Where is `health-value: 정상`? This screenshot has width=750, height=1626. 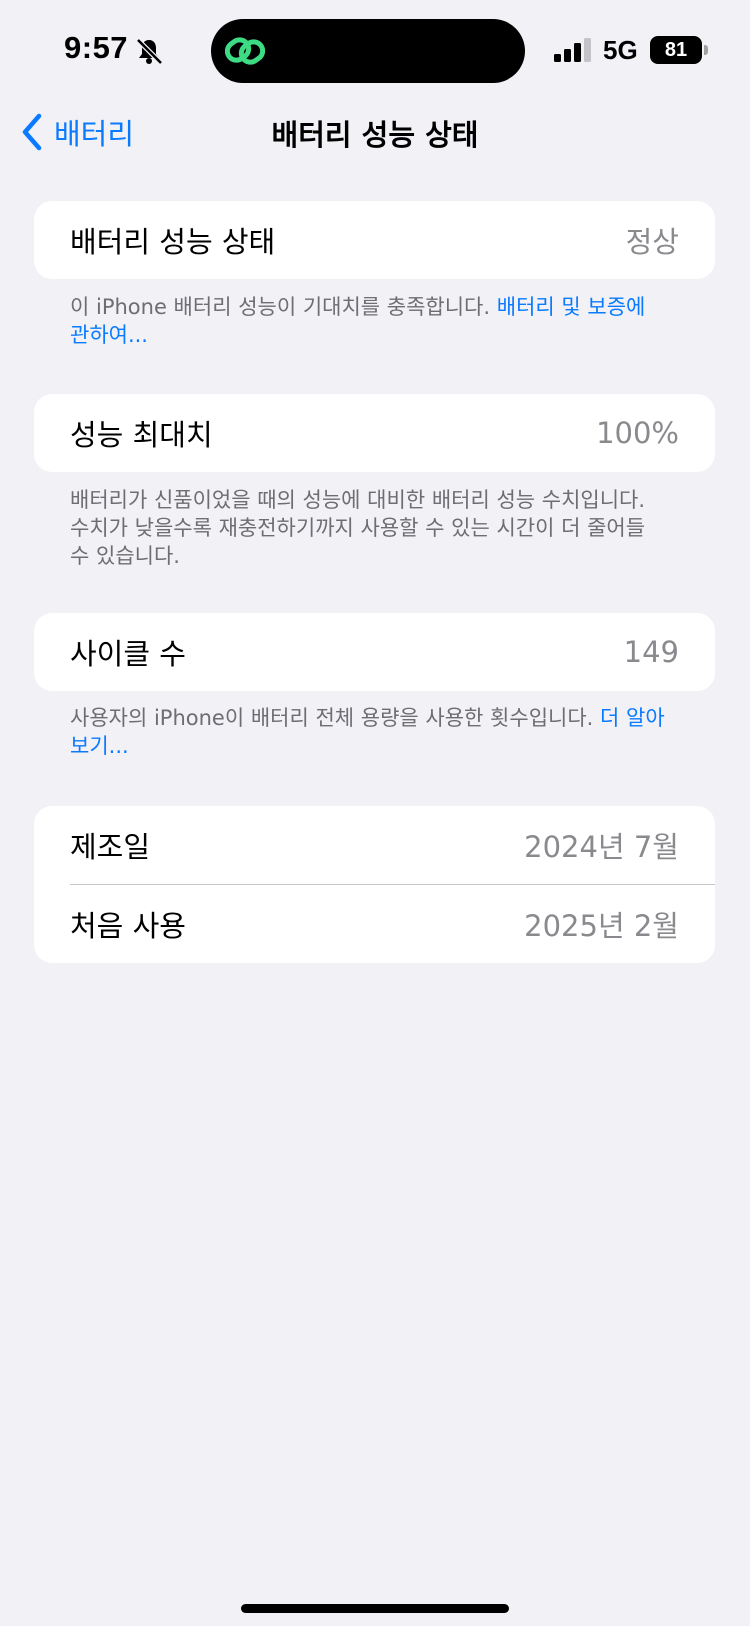 health-value: 정상 is located at coordinates (652, 242).